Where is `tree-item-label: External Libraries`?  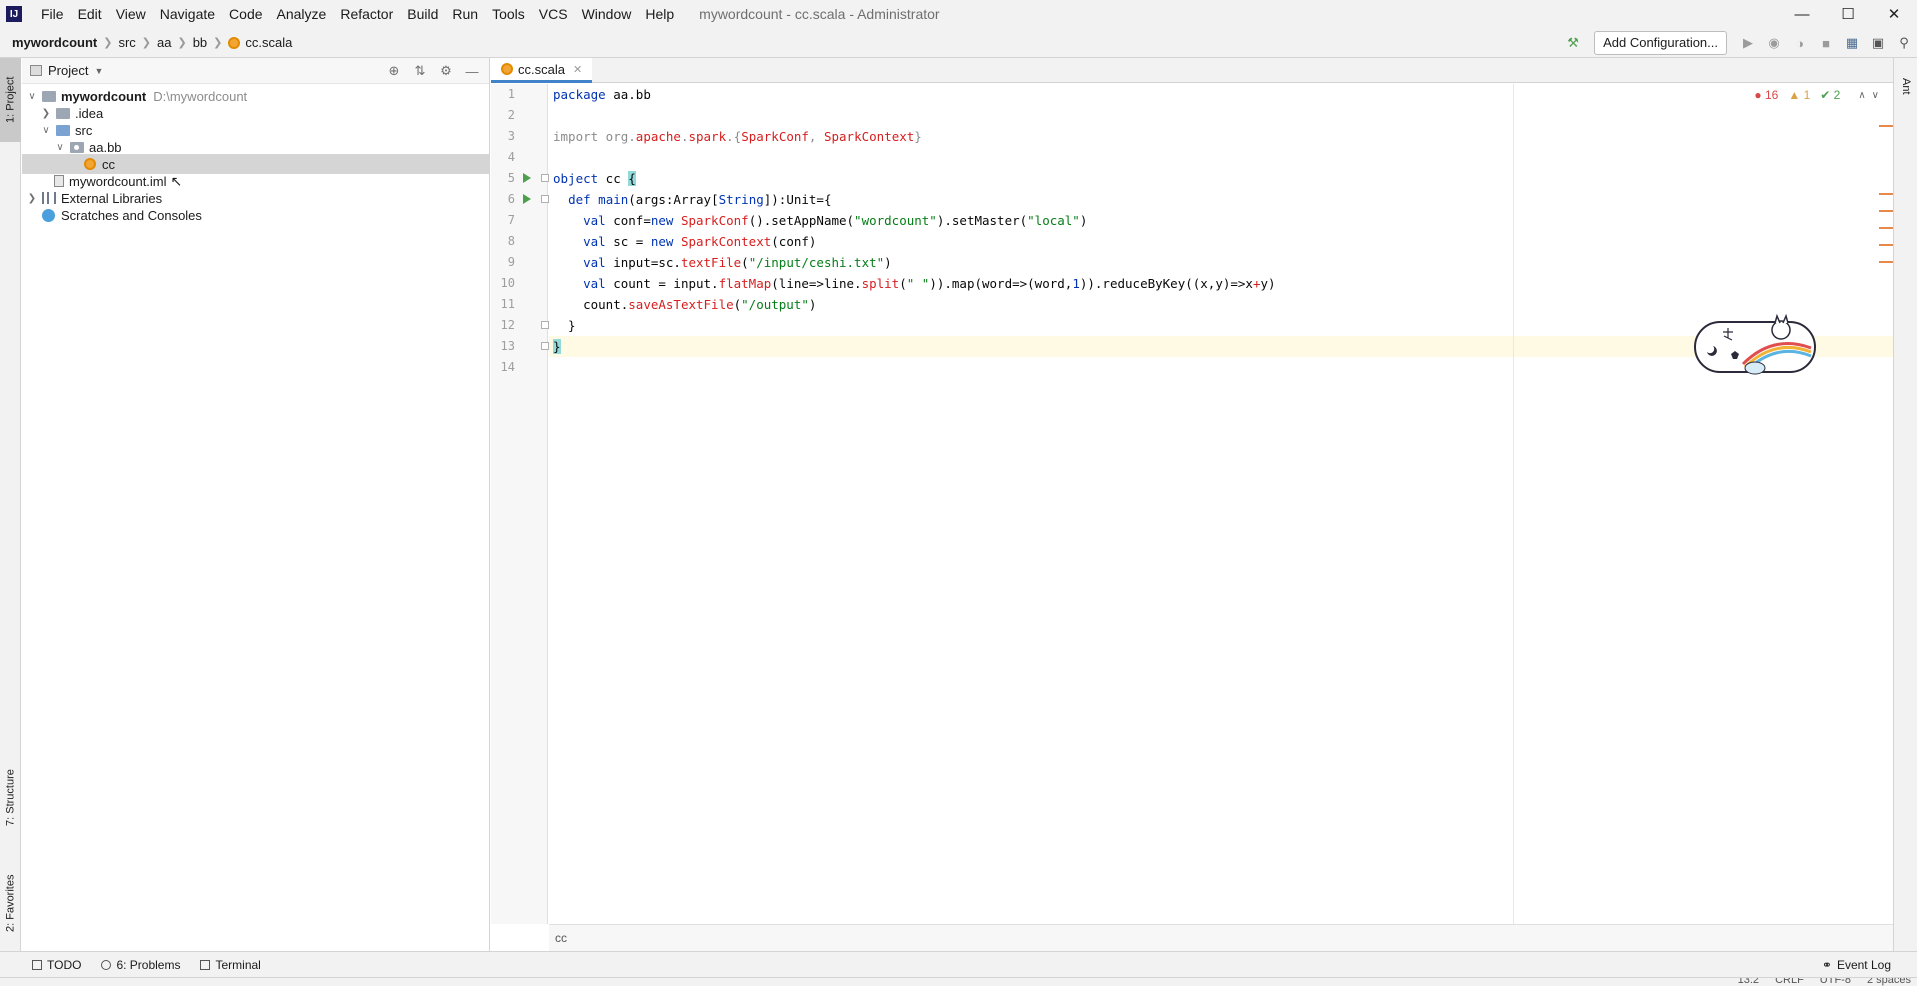
tree-item-label: External Libraries is located at coordinates (112, 198).